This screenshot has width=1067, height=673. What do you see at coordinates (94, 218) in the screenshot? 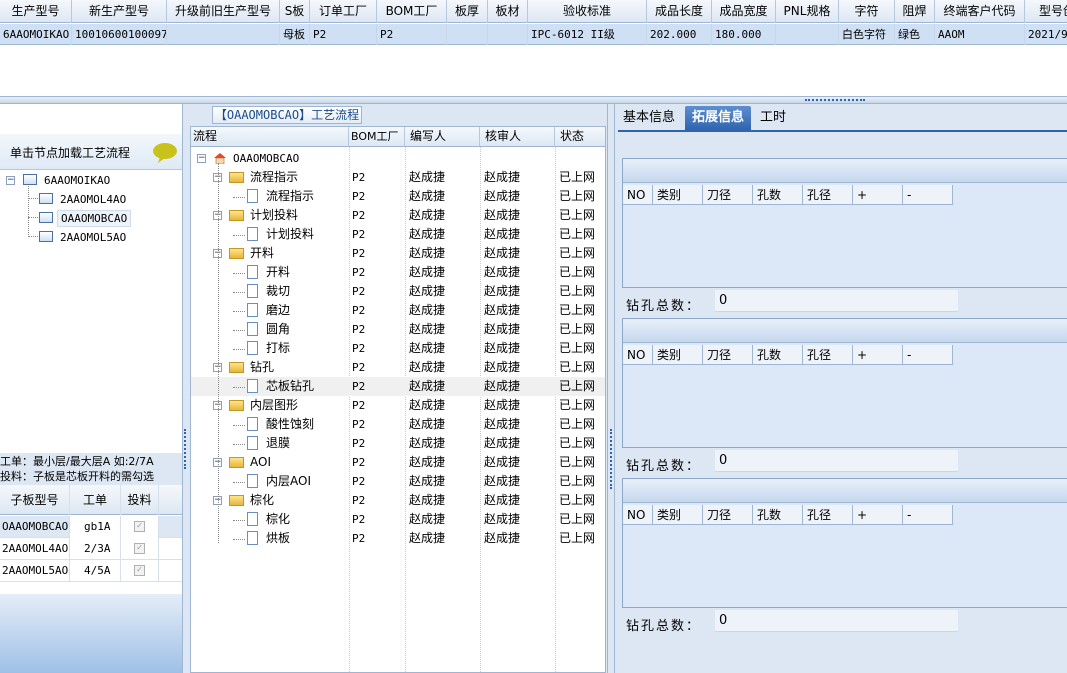
I see `tree-node-child-selected: OAAOMOBCAO` at bounding box center [94, 218].